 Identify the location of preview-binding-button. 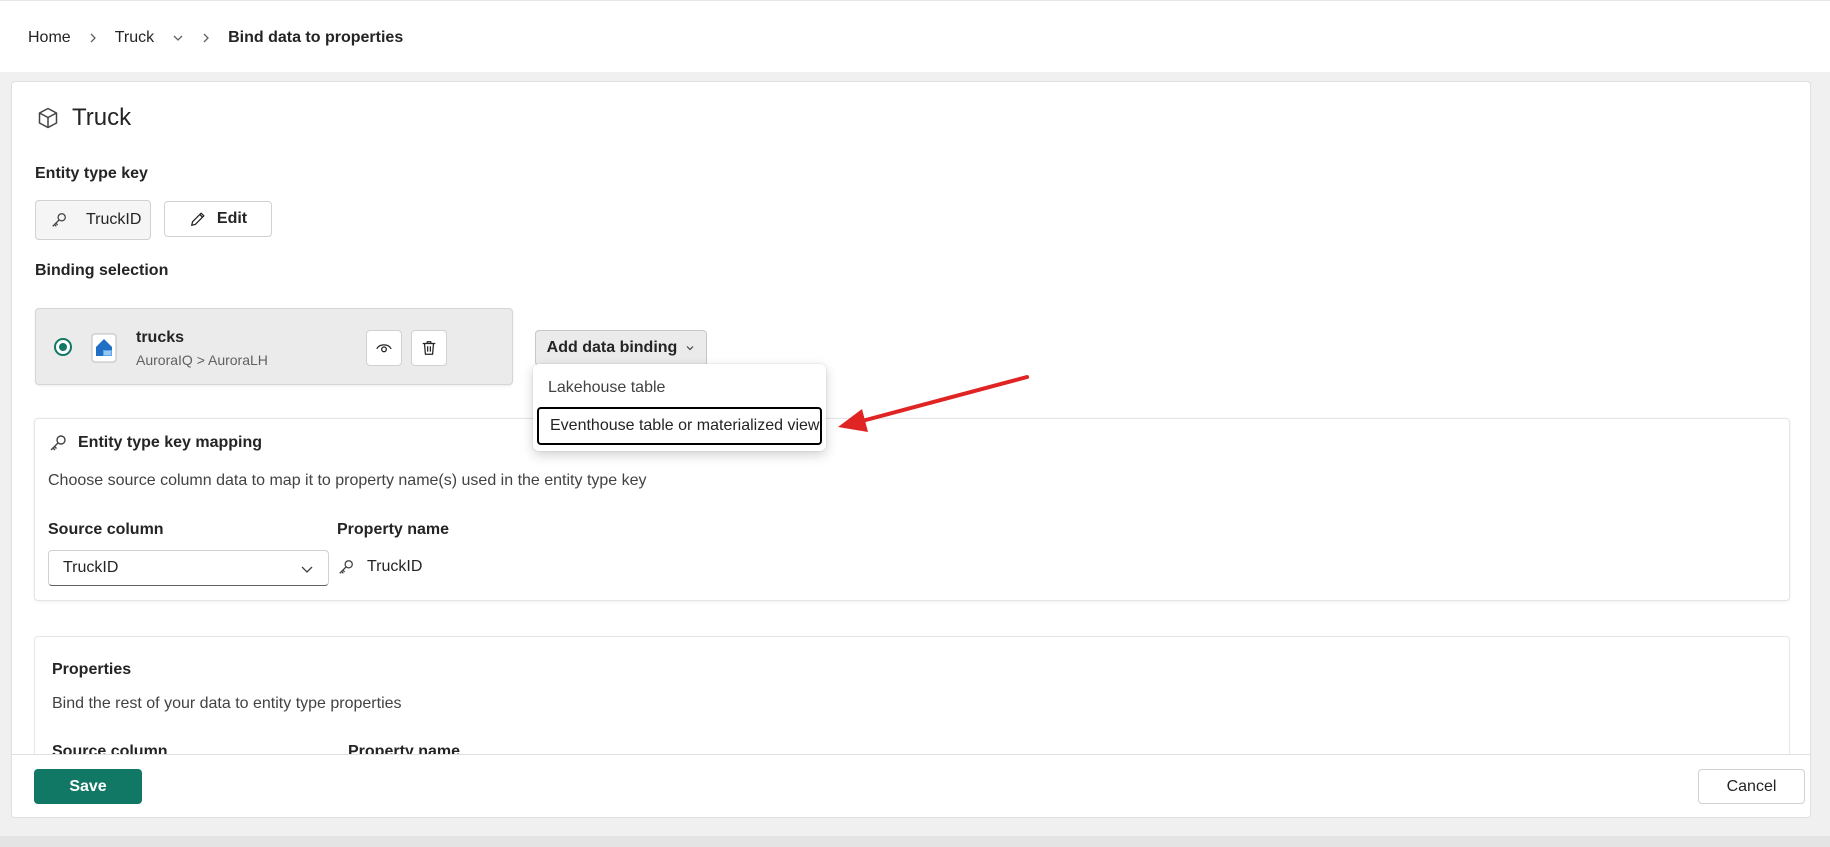
(384, 348).